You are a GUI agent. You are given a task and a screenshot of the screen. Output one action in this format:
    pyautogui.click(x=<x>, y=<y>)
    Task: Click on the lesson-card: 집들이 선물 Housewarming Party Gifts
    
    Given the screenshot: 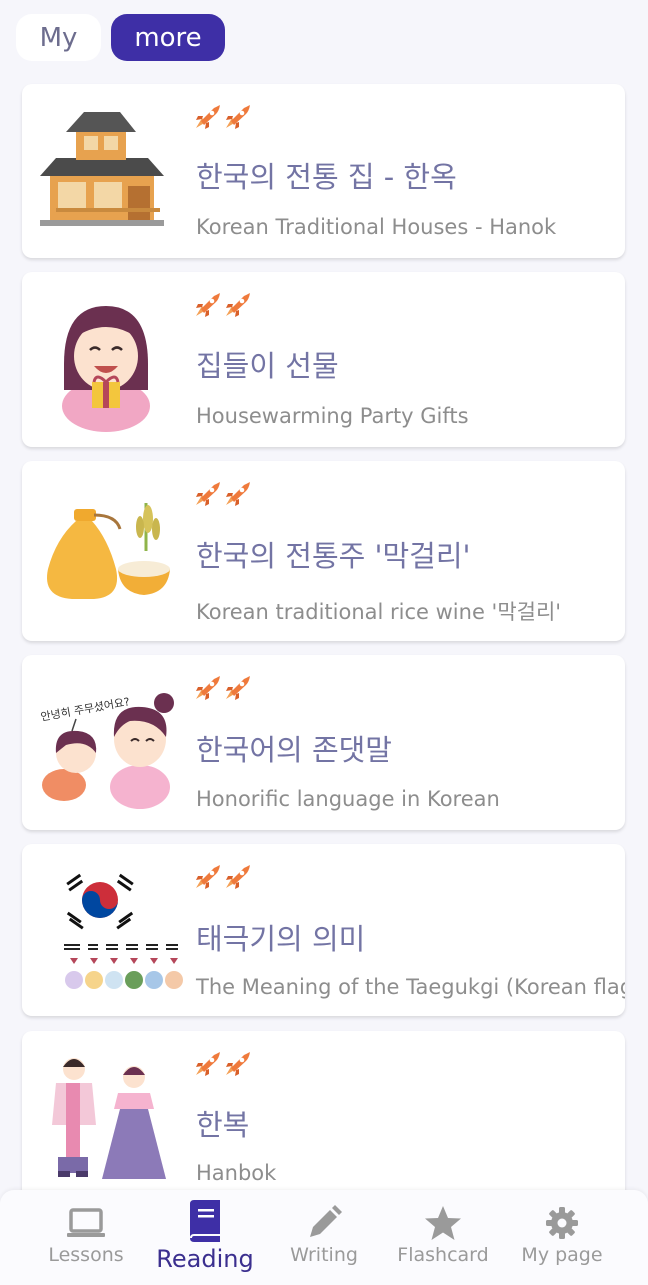 What is the action you would take?
    pyautogui.click(x=323, y=359)
    